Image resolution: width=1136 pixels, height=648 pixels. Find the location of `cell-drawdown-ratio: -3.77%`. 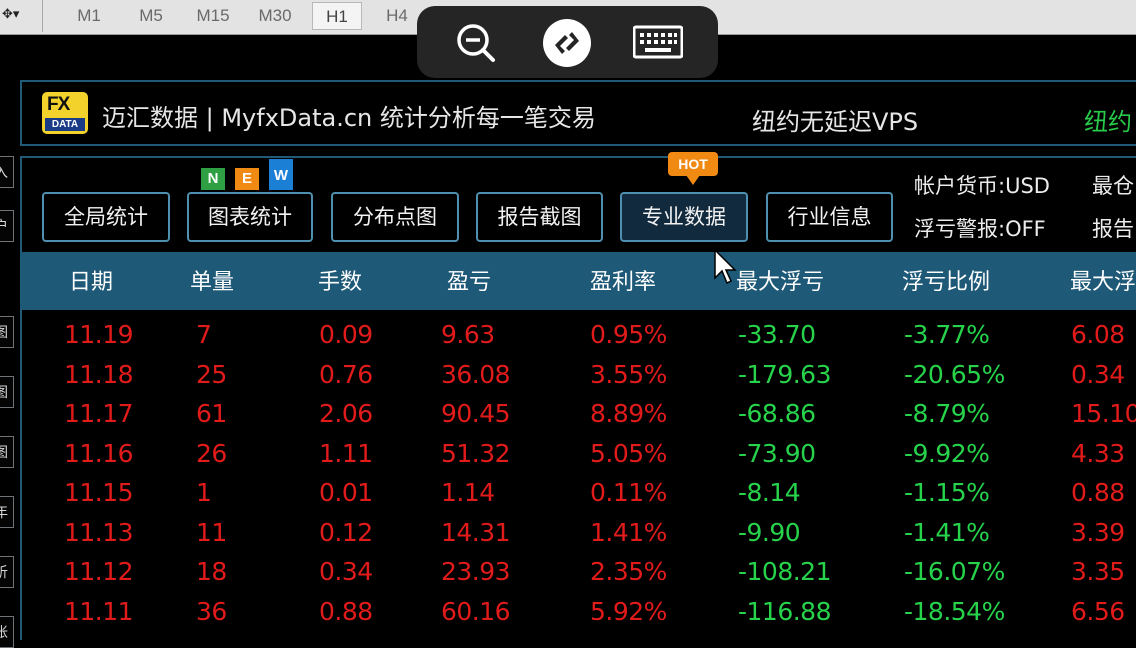

cell-drawdown-ratio: -3.77% is located at coordinates (947, 334).